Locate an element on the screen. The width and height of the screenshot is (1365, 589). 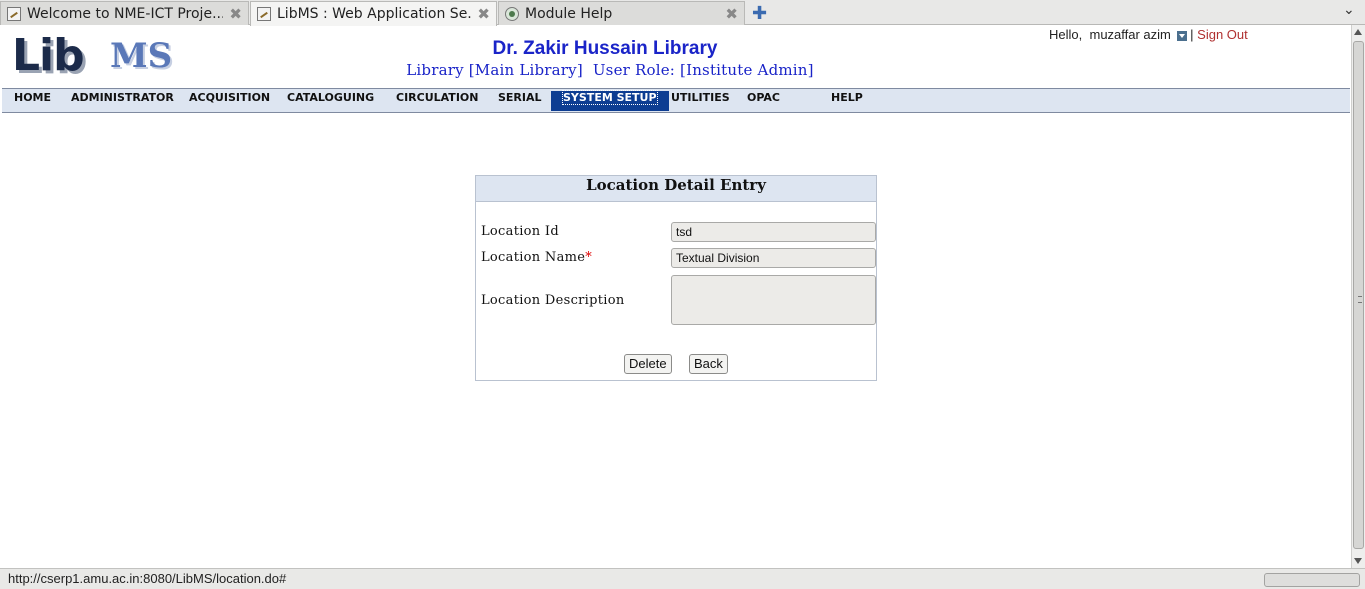
grip-icon is located at coordinates (1360, 299).